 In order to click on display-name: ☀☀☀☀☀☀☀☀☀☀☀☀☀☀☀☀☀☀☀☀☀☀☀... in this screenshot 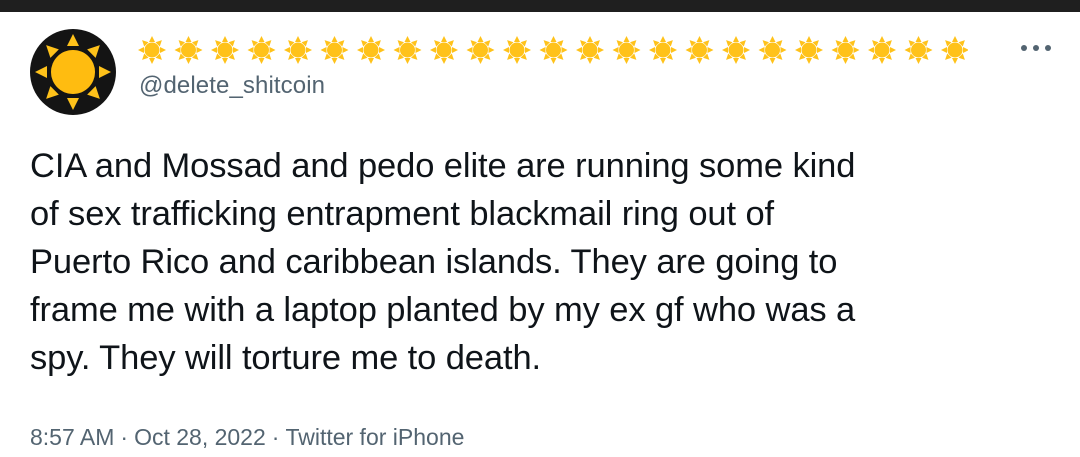, I will do `click(553, 50)`.